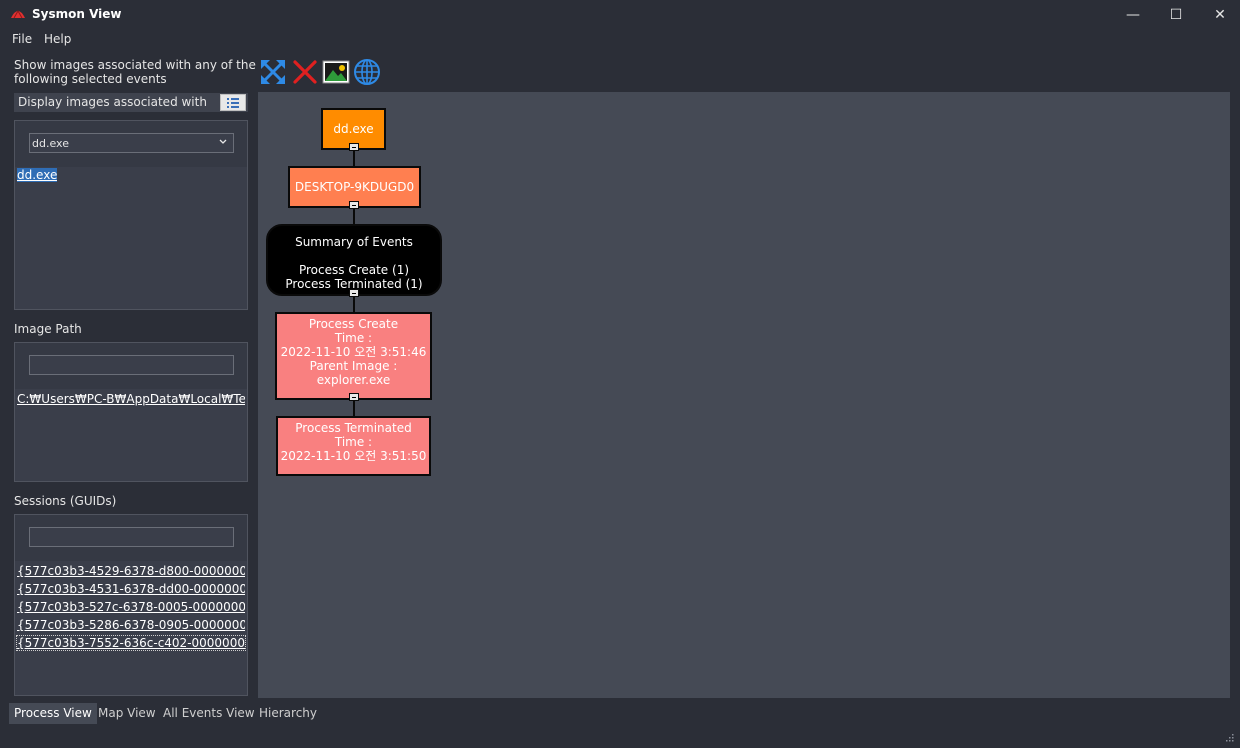 The width and height of the screenshot is (1240, 748). I want to click on app-icon, so click(18, 14).